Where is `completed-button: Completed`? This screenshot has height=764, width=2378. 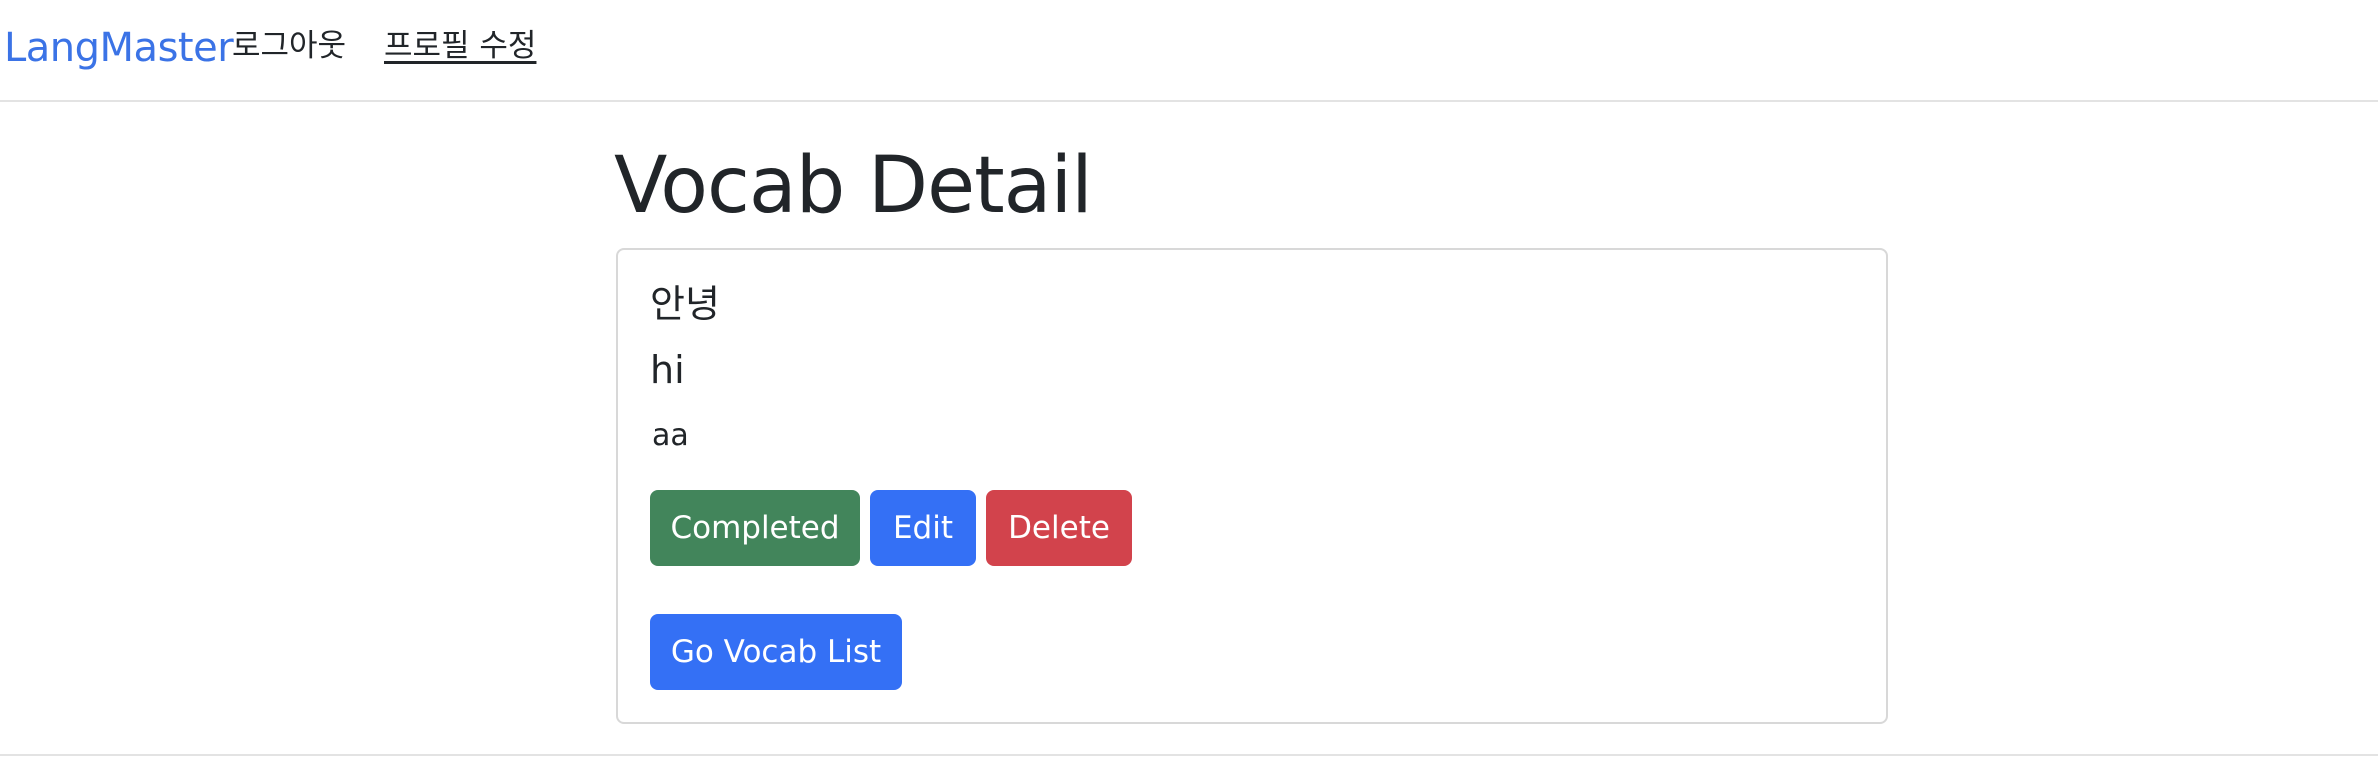 completed-button: Completed is located at coordinates (755, 528).